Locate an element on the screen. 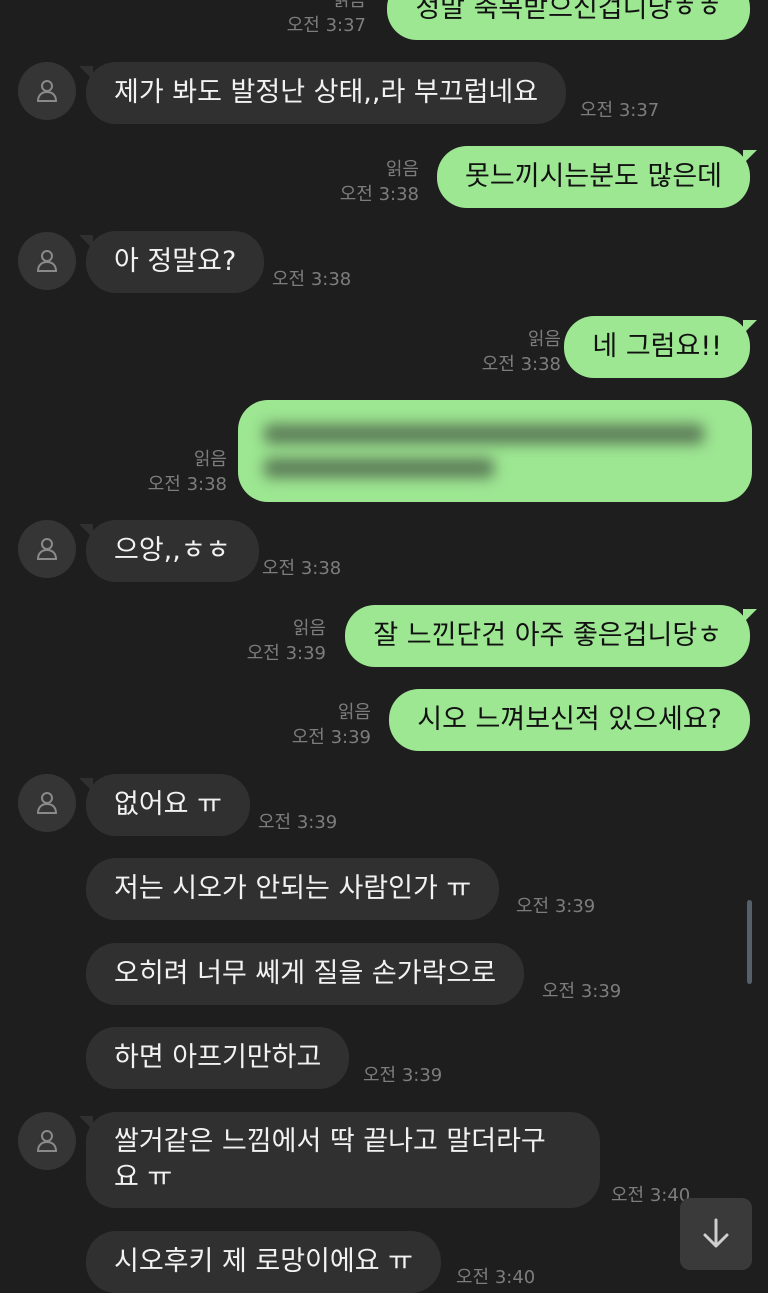  outgoing-message: 시오 느껴보신적 있으세요? is located at coordinates (569, 720).